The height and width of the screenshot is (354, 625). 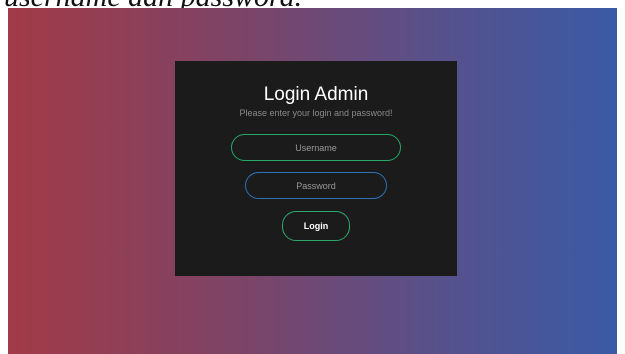 I want to click on username-input, so click(x=316, y=147).